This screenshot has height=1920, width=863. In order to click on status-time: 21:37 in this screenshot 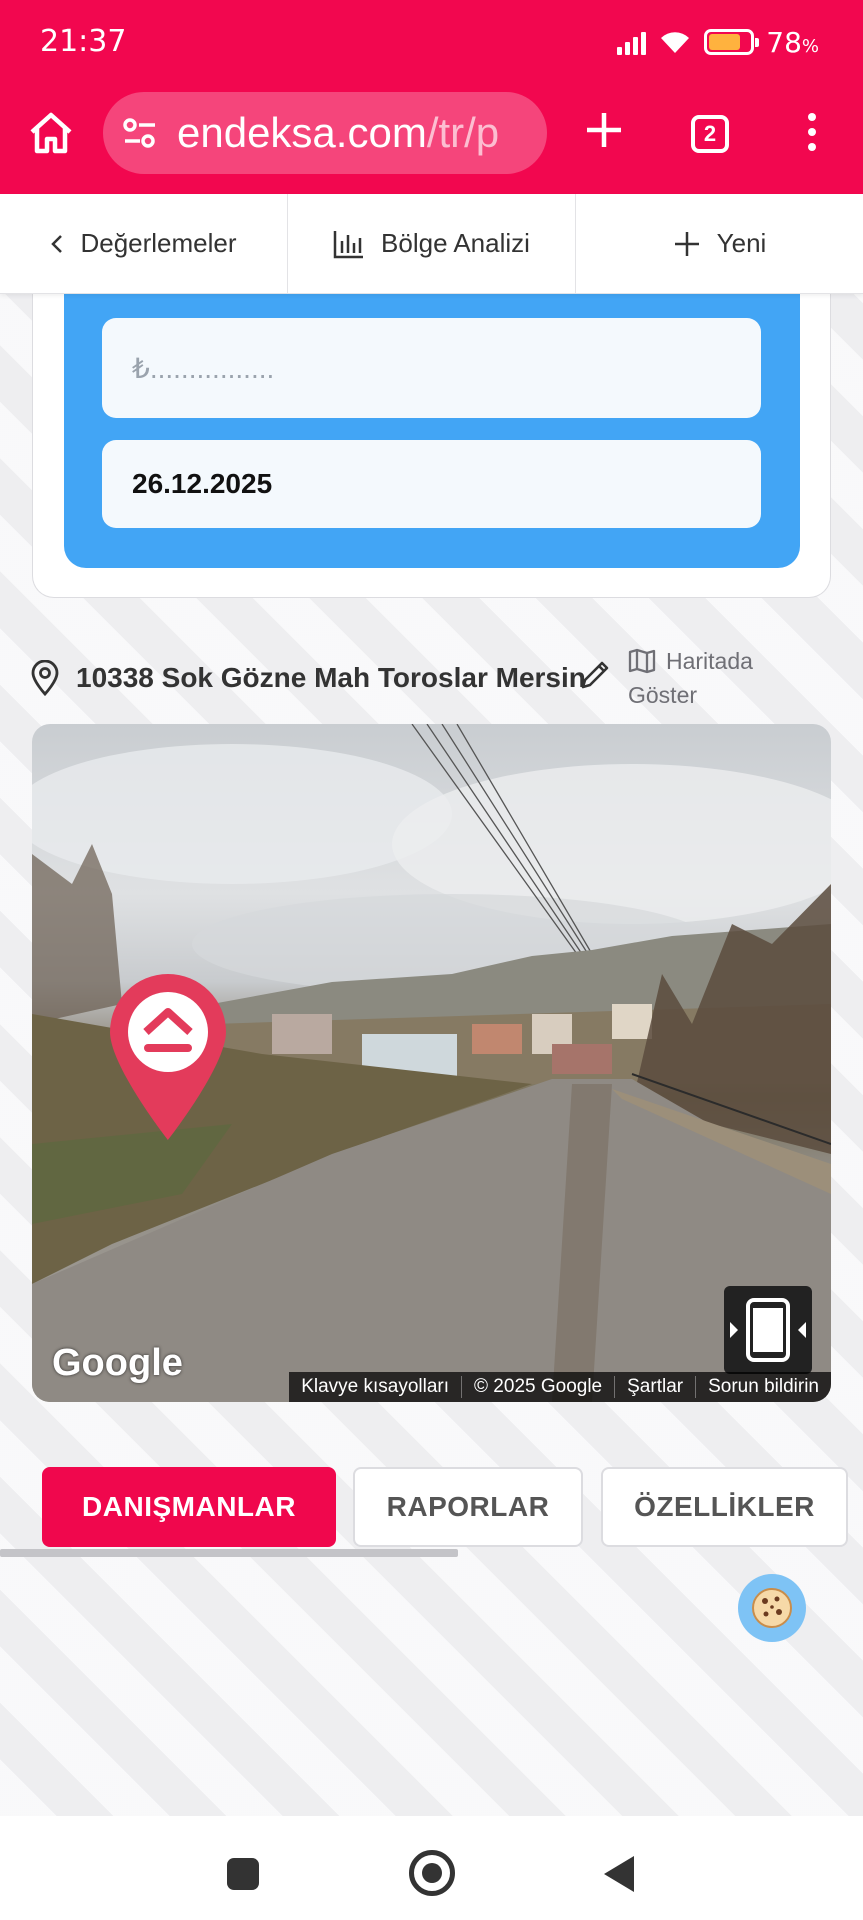, I will do `click(83, 41)`.